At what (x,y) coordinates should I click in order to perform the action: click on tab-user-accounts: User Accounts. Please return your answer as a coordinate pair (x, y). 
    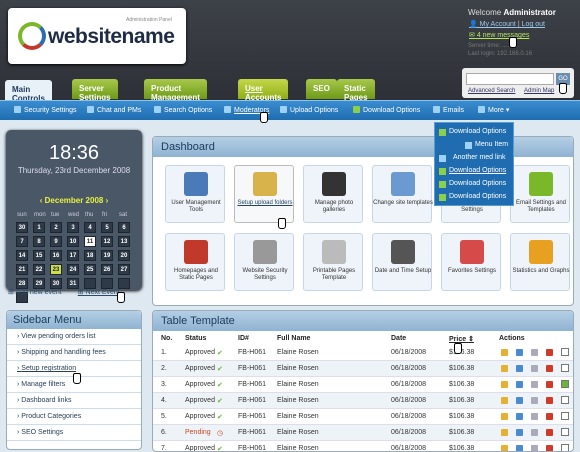
    Looking at the image, I should click on (263, 90).